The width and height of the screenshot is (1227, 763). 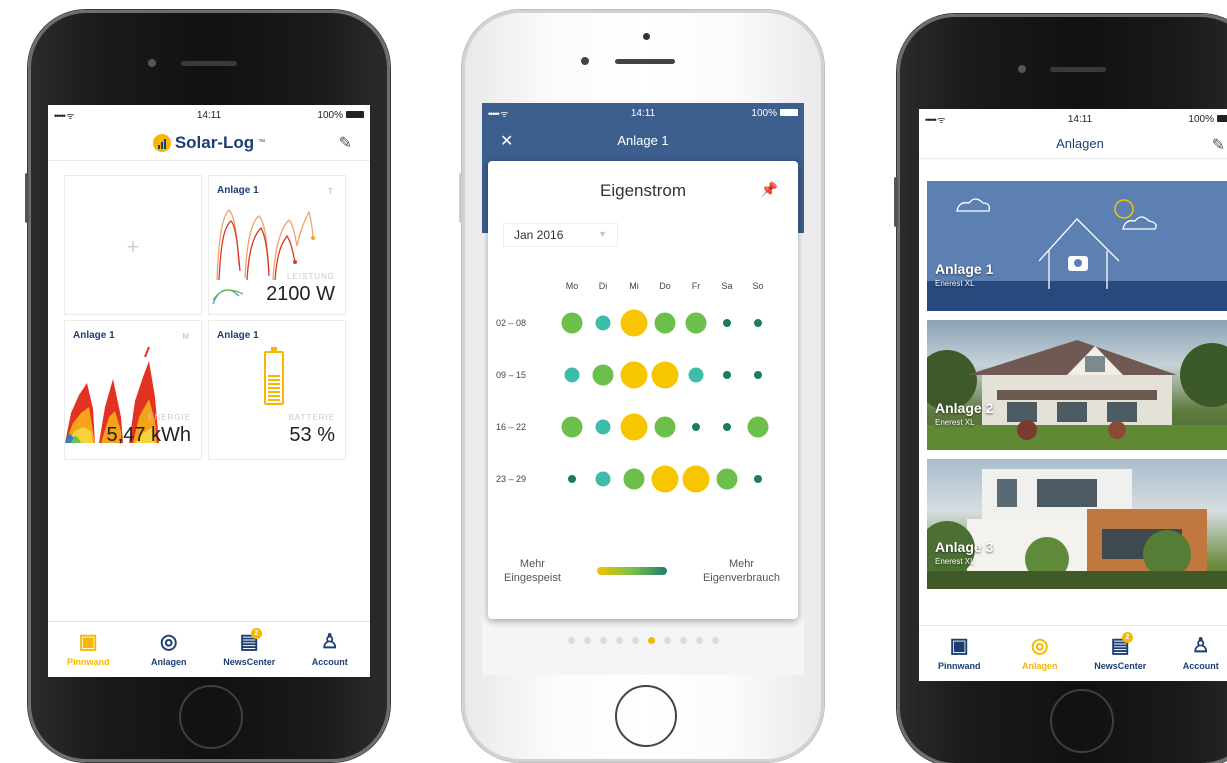 What do you see at coordinates (300, 294) in the screenshot?
I see `tile-value: 2100 W` at bounding box center [300, 294].